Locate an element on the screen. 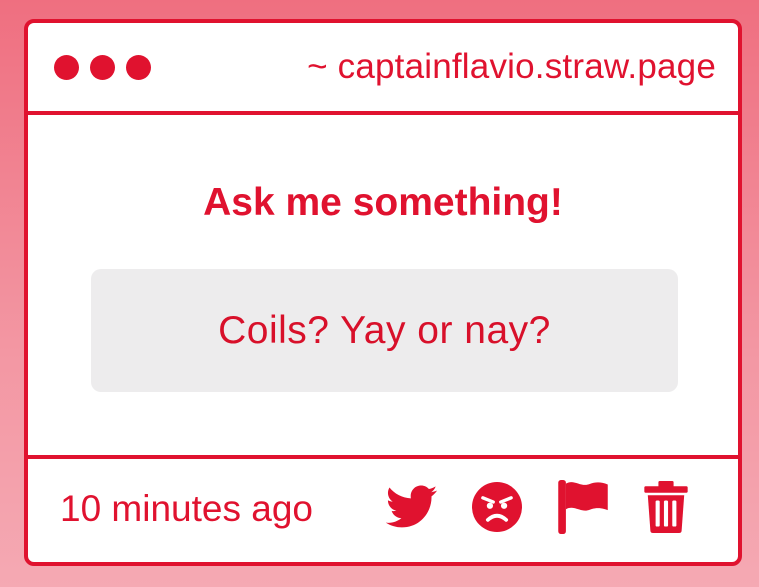  window-titlebar: ~ captainflavio.straw.page is located at coordinates (383, 69).